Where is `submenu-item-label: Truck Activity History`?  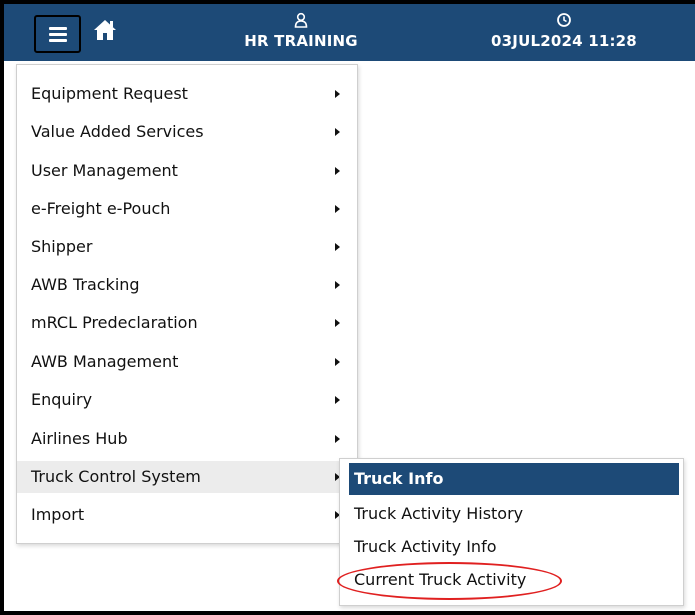 submenu-item-label: Truck Activity History is located at coordinates (439, 513).